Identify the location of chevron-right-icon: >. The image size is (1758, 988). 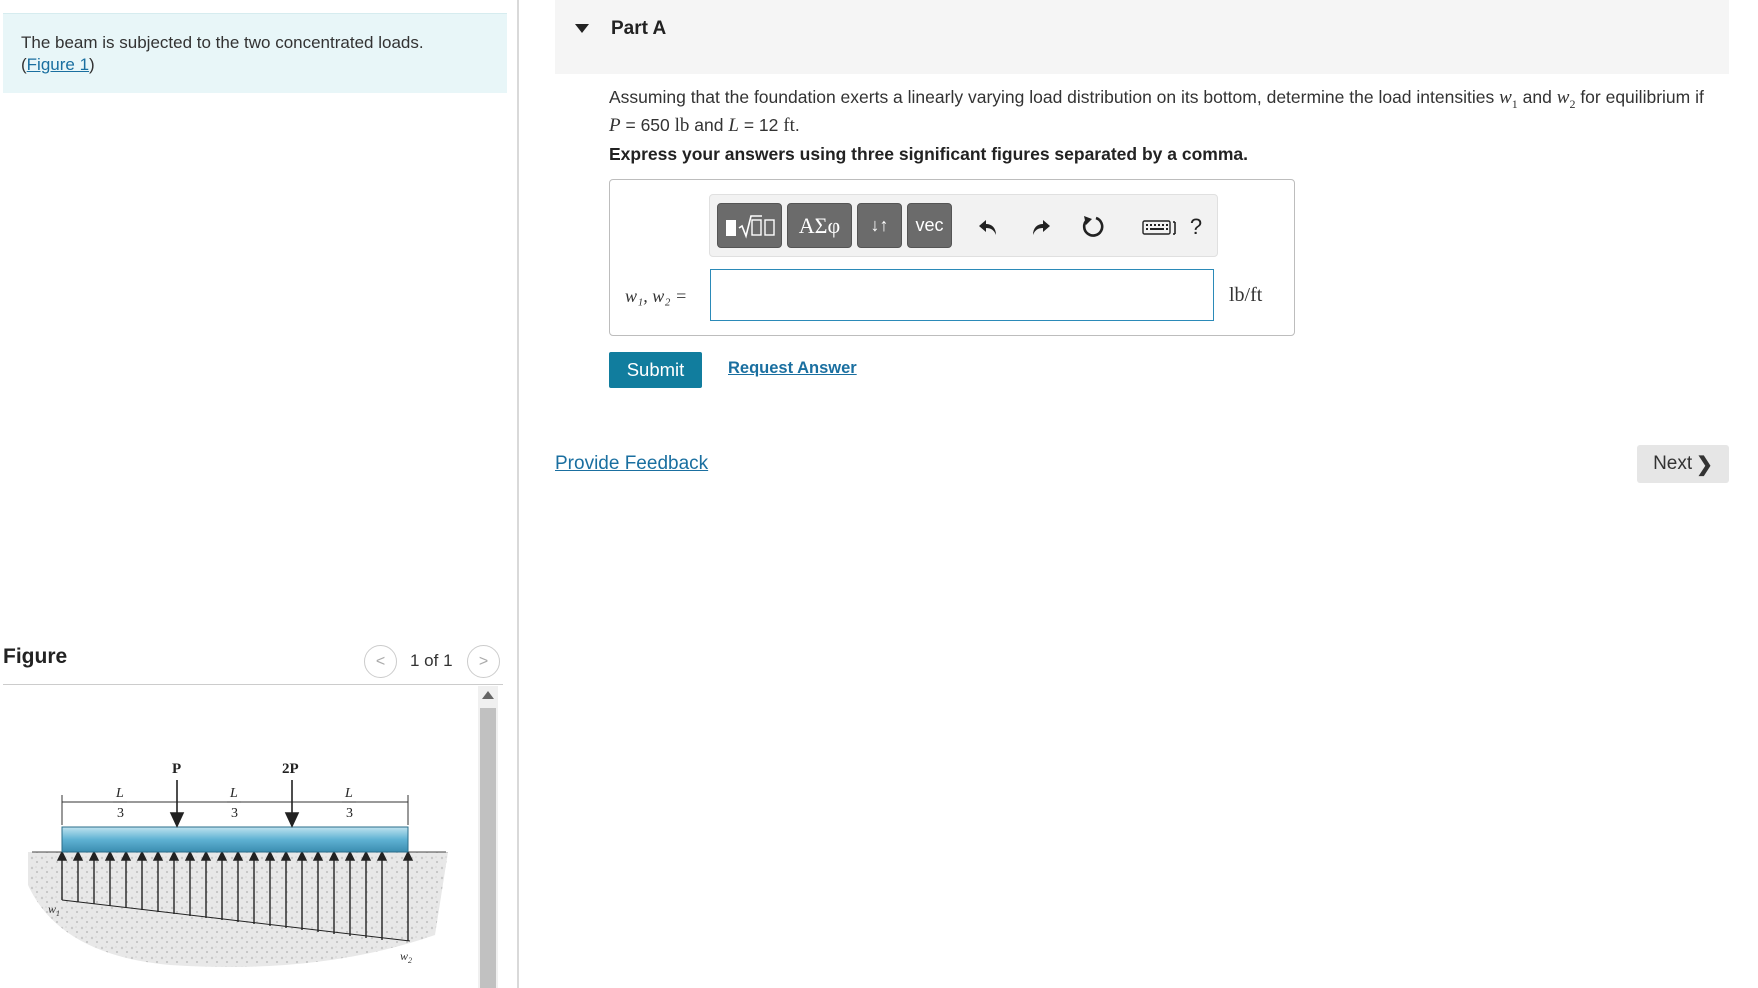
(483, 661).